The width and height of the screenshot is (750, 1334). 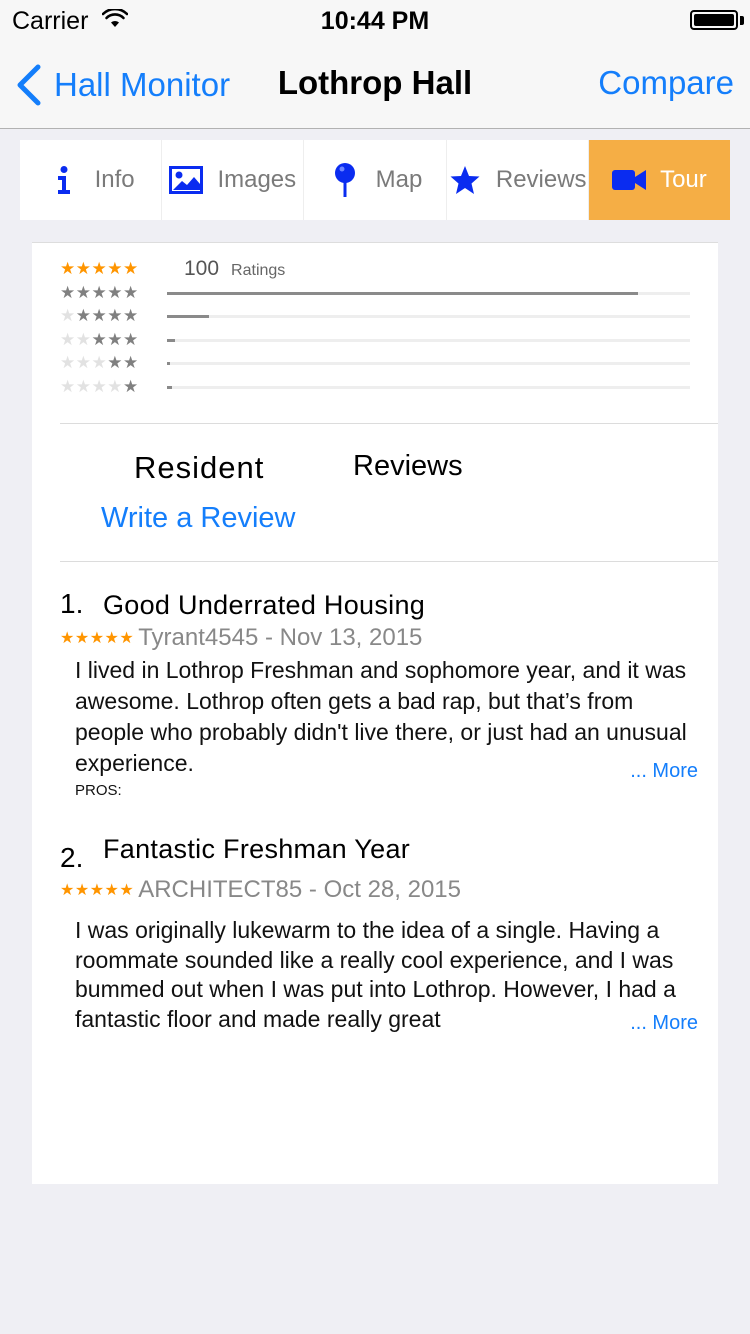 I want to click on tab-tour: Tour, so click(x=659, y=180).